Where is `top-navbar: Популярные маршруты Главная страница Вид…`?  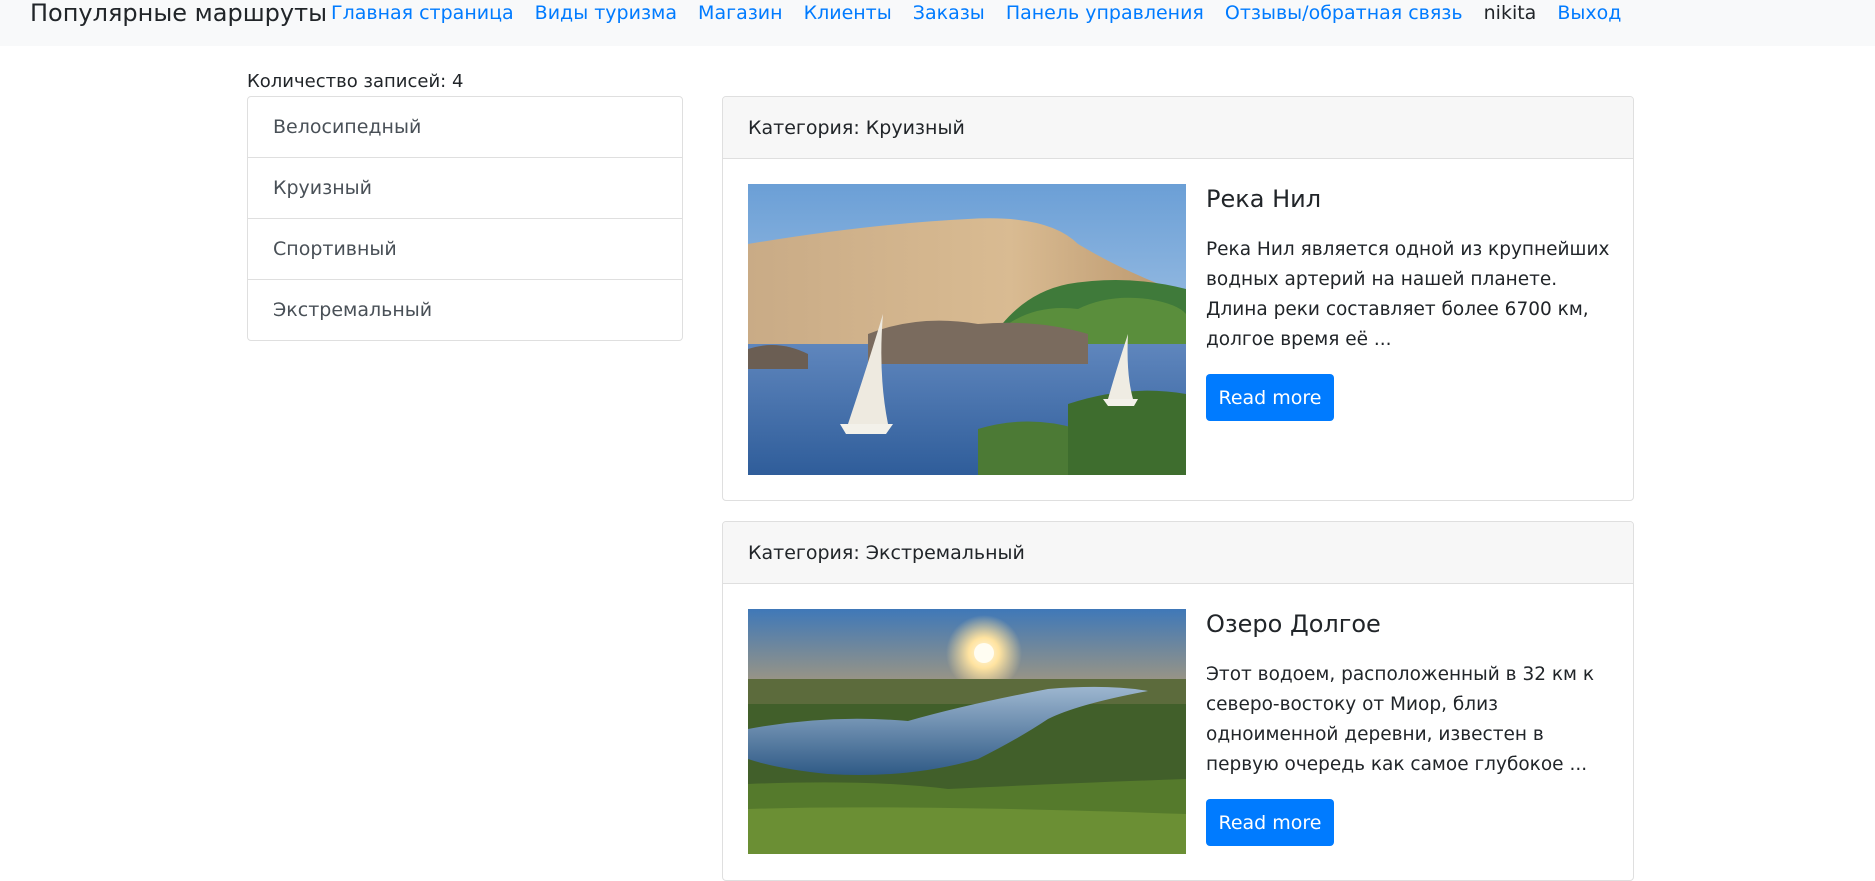 top-navbar: Популярные маршруты Главная страница Вид… is located at coordinates (937, 23).